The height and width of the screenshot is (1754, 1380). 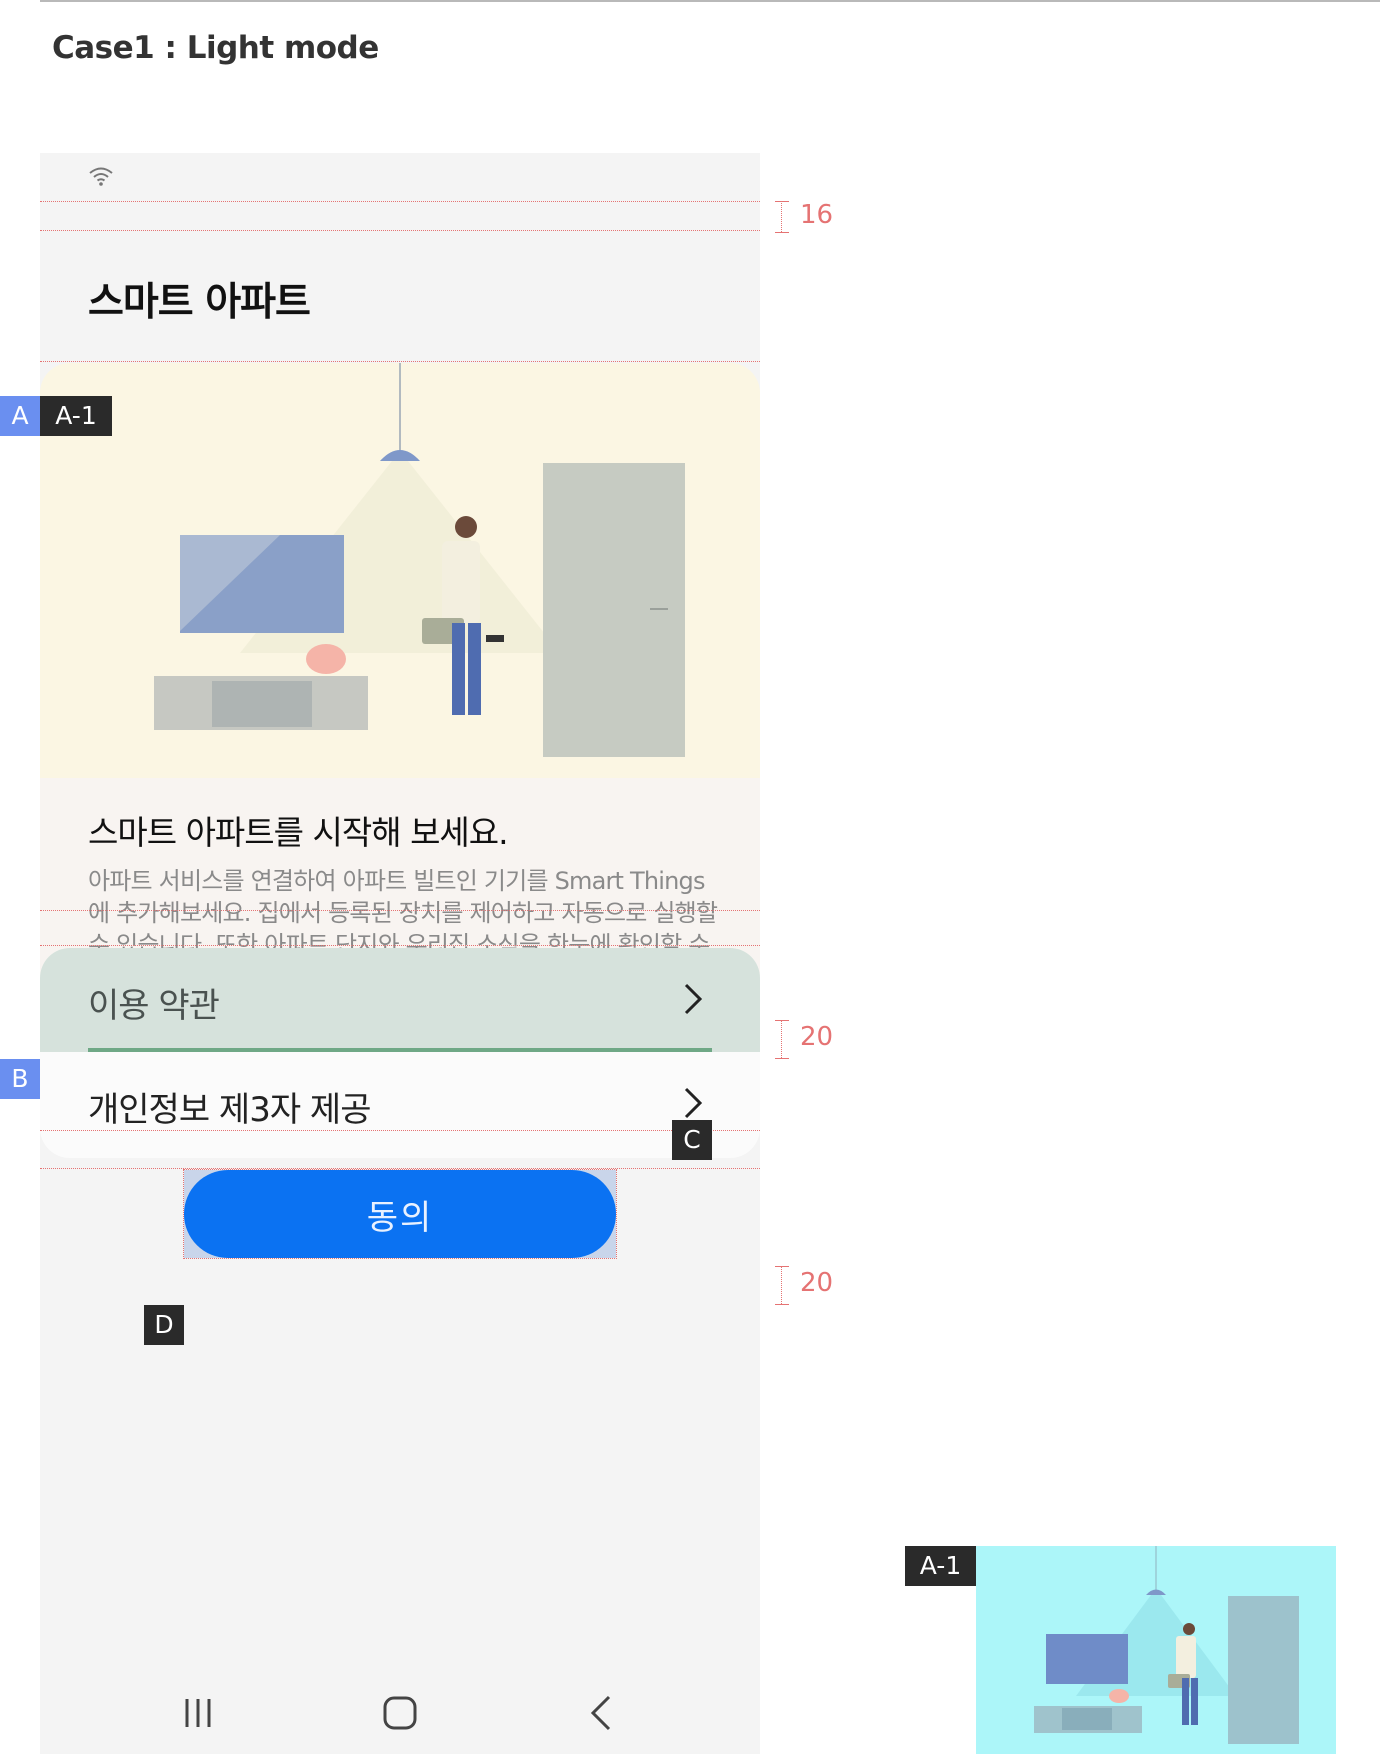 I want to click on spacing-marker-bottom, so click(x=782, y=1285).